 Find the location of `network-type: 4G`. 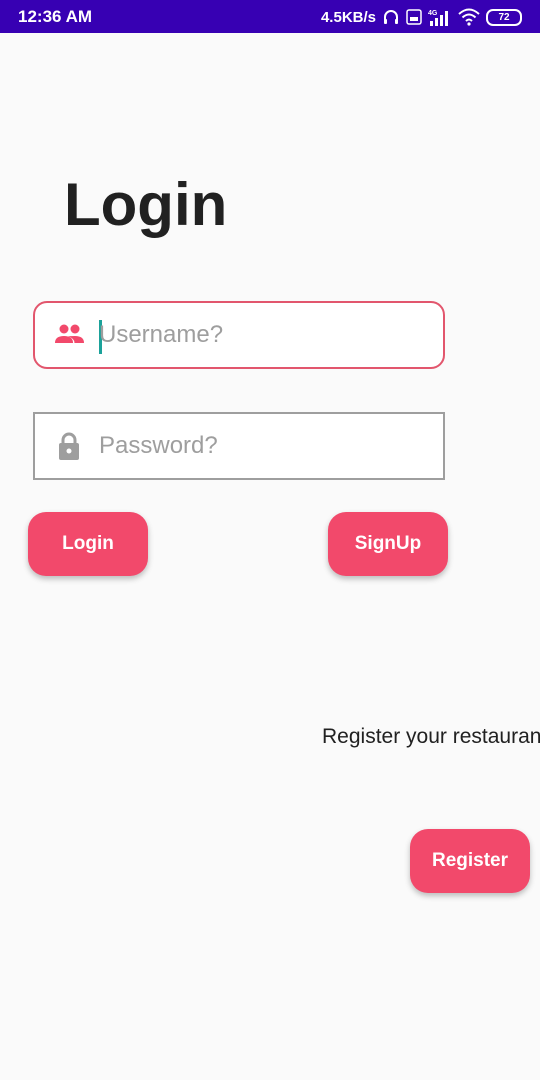

network-type: 4G is located at coordinates (433, 13).